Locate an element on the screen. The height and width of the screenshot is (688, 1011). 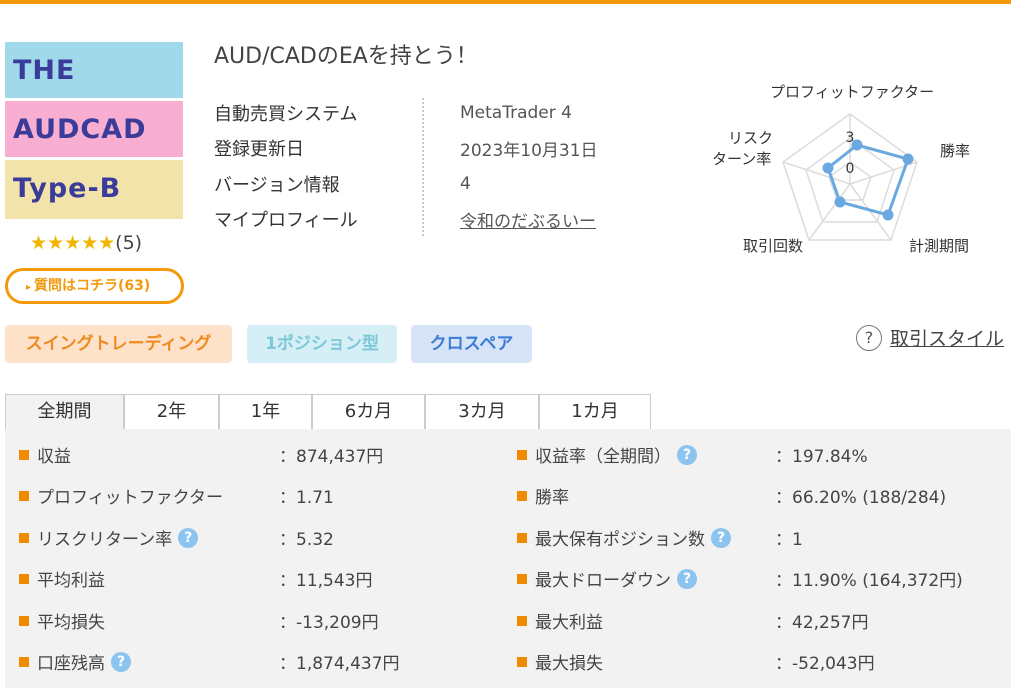
question-button: ▸ 質問はコチラ(63) is located at coordinates (94, 286).